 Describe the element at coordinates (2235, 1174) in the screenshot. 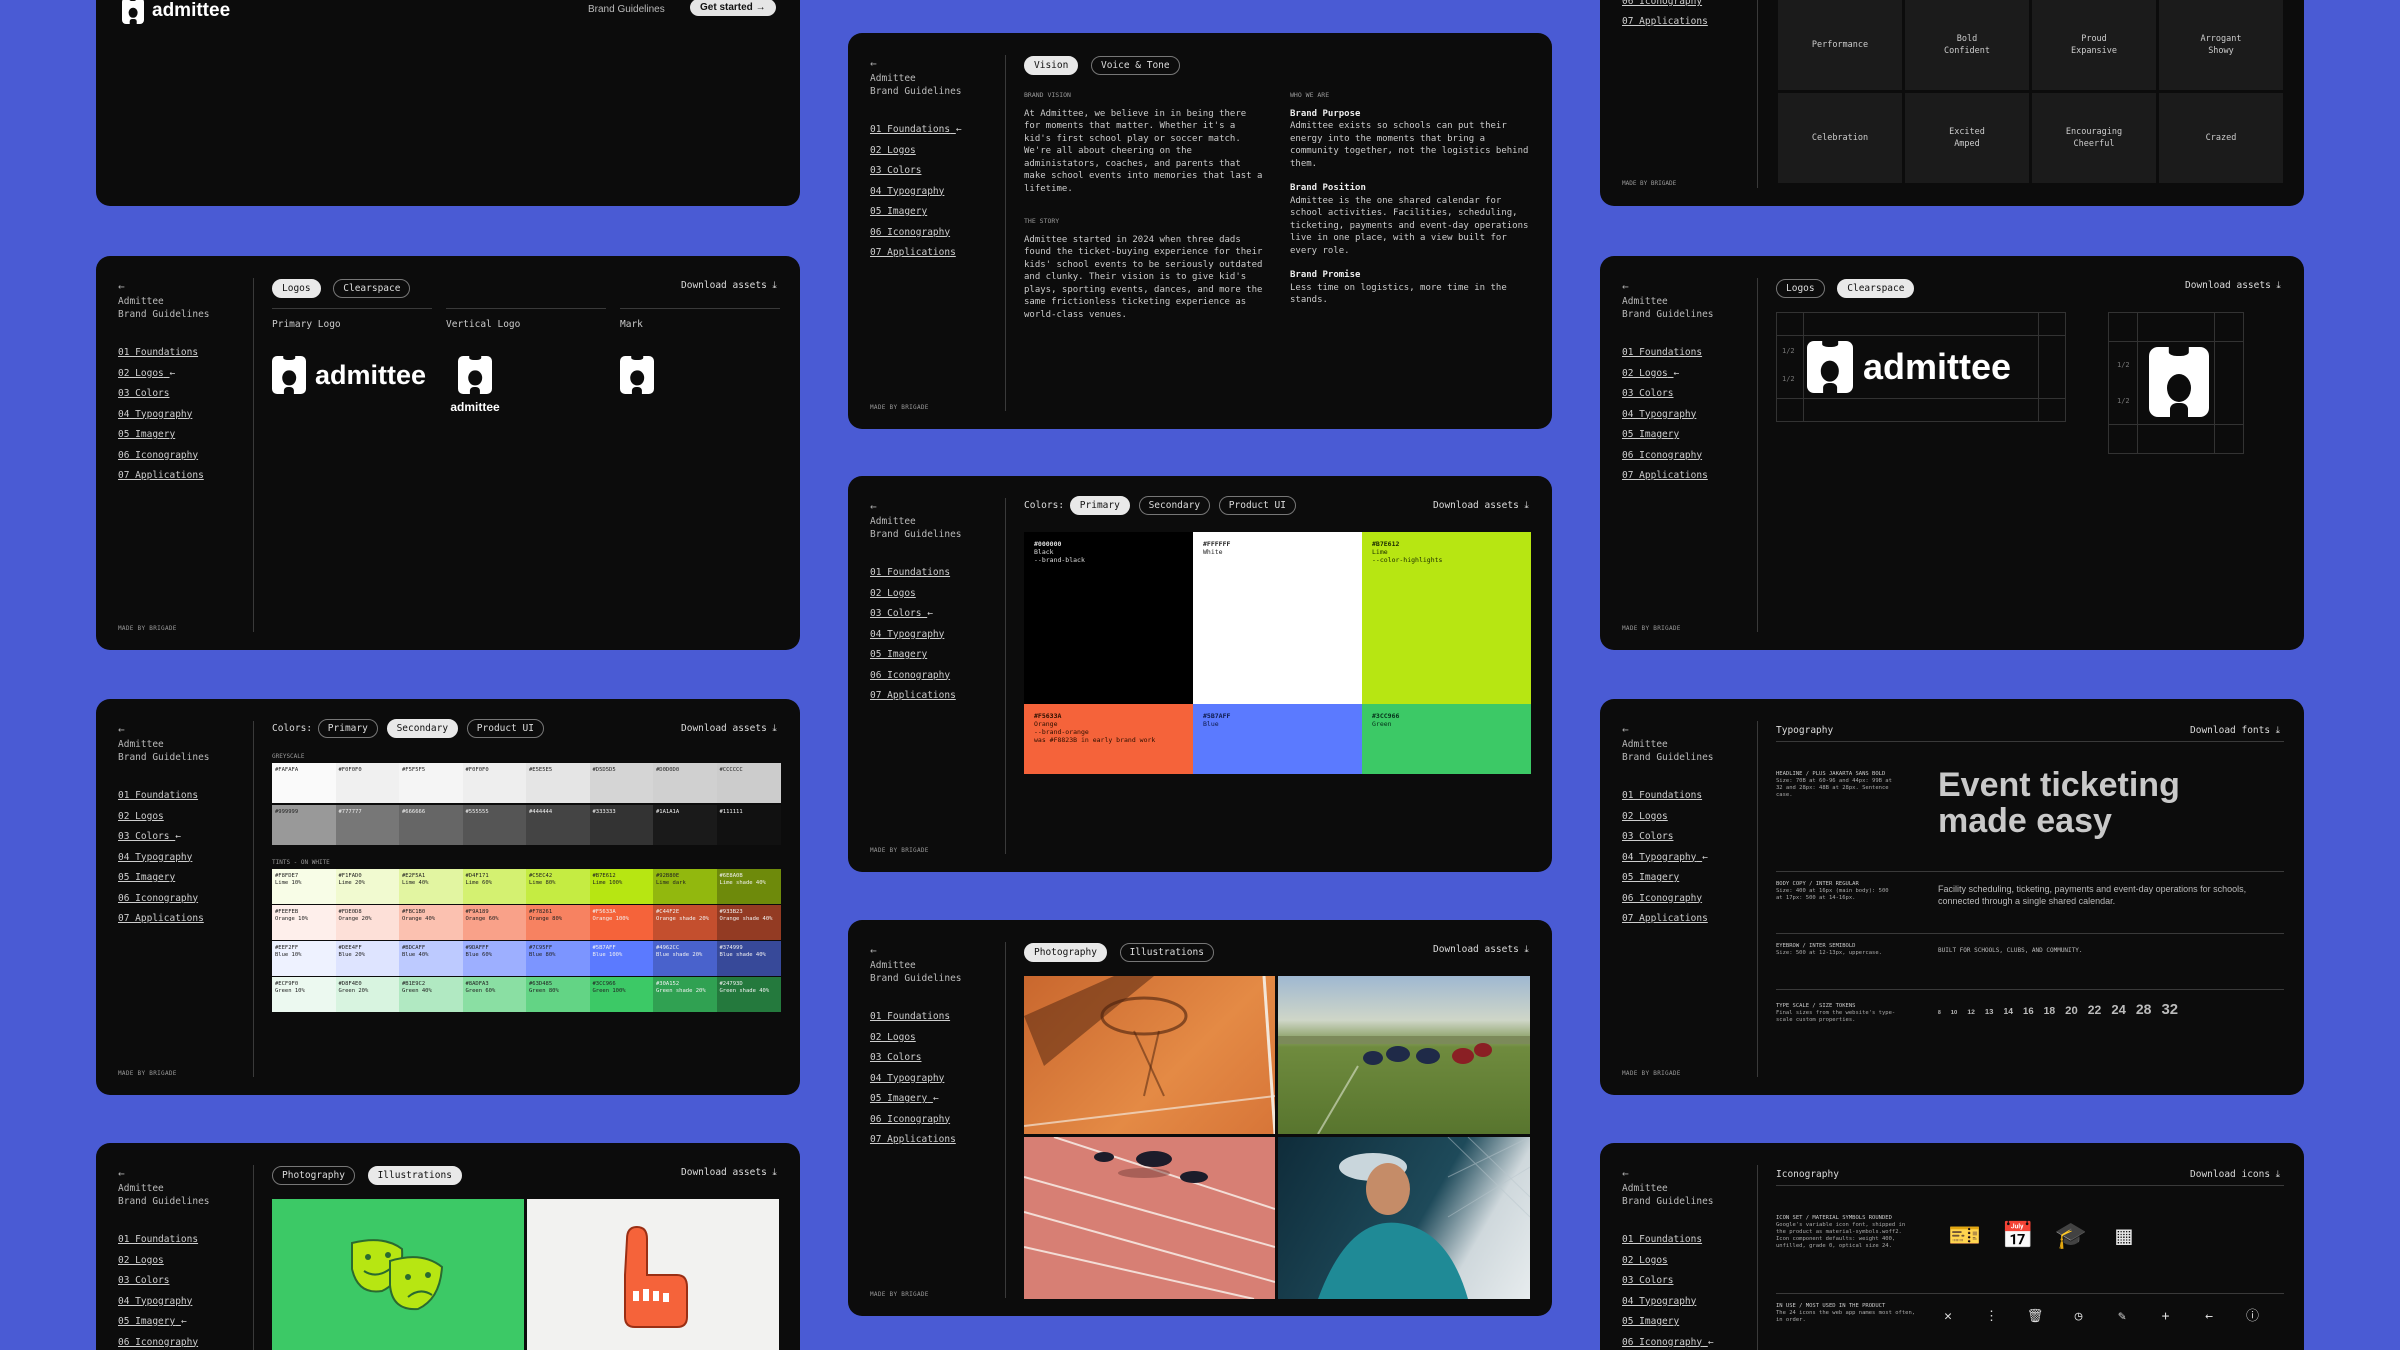

I see `download-icons-button: Download icons ⤓` at that location.